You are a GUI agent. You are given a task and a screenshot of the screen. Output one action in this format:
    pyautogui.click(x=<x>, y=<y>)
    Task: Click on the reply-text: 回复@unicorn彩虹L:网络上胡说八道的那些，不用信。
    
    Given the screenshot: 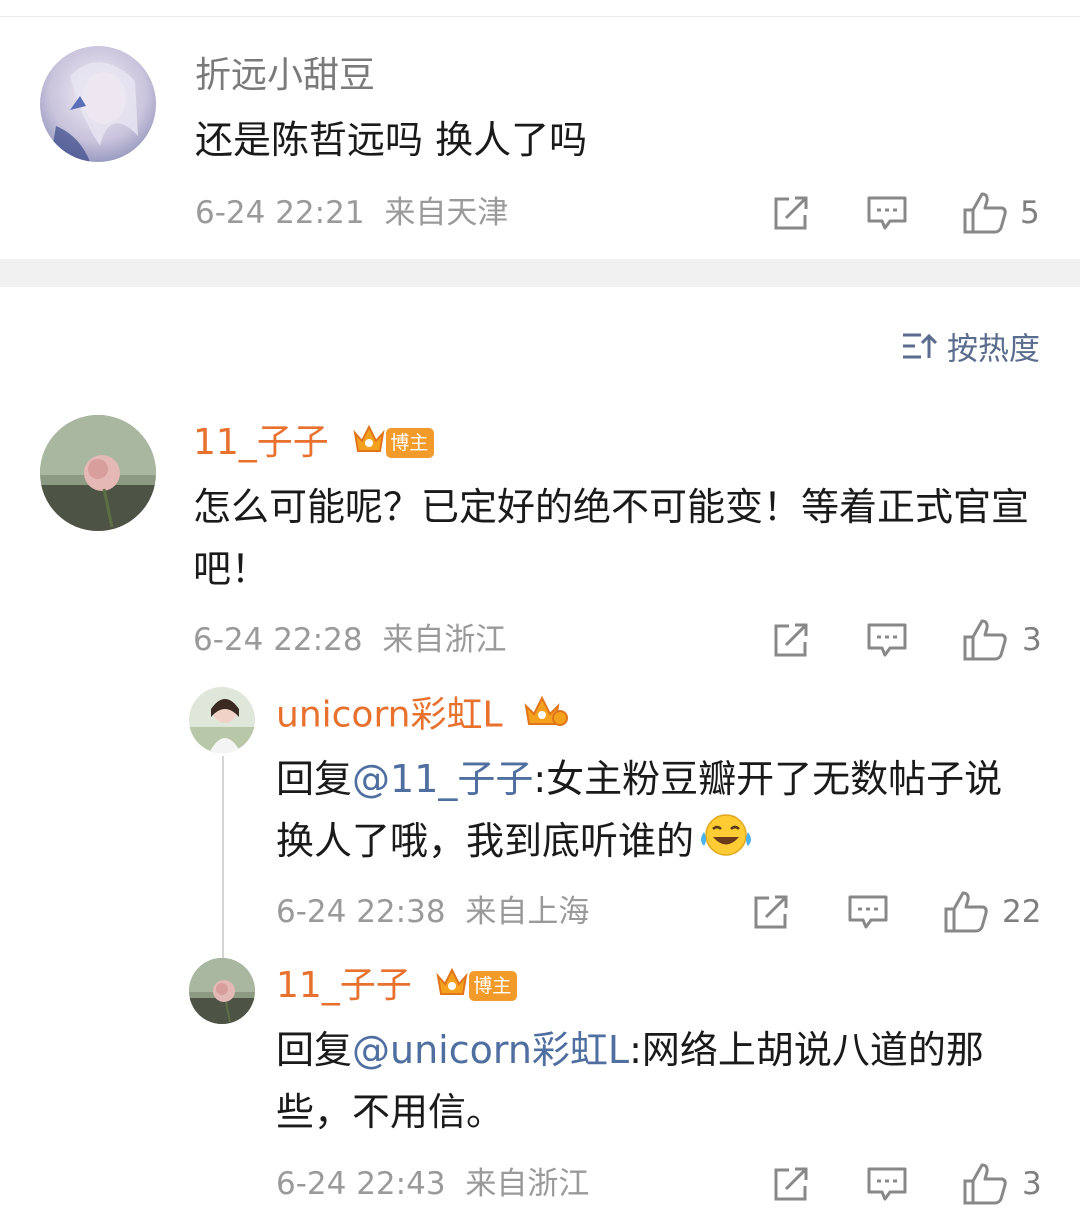 What is the action you would take?
    pyautogui.click(x=666, y=1081)
    